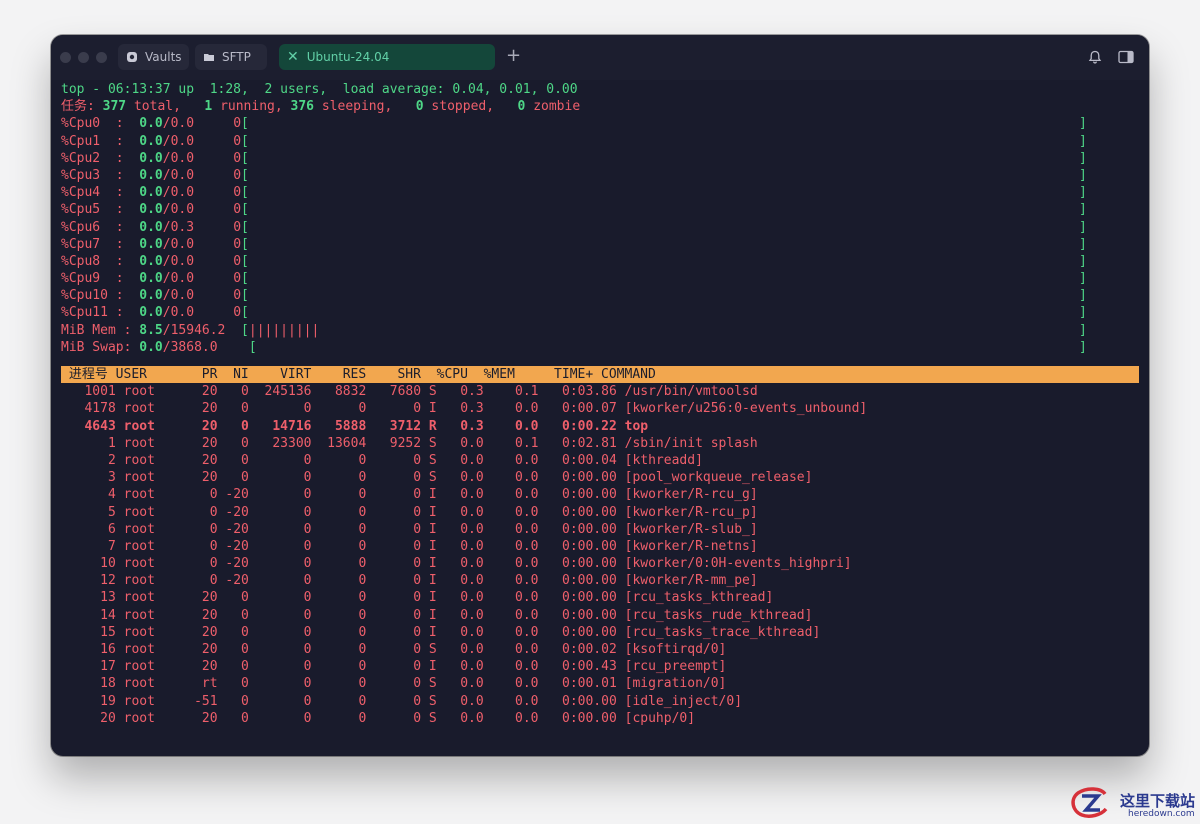  What do you see at coordinates (92, 210) in the screenshot?
I see `cpu-label: %Cpu5 :` at bounding box center [92, 210].